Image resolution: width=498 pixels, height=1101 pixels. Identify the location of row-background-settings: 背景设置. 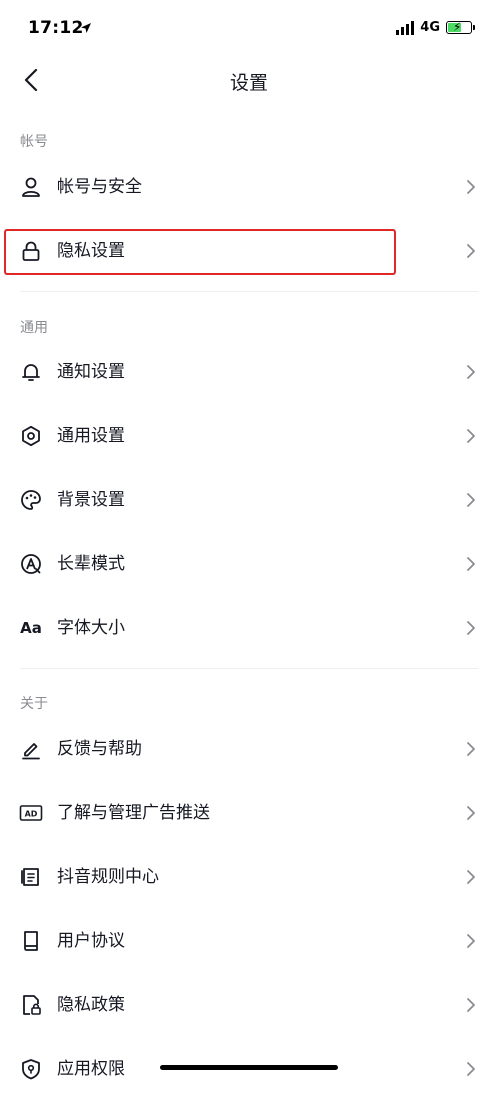
(249, 500).